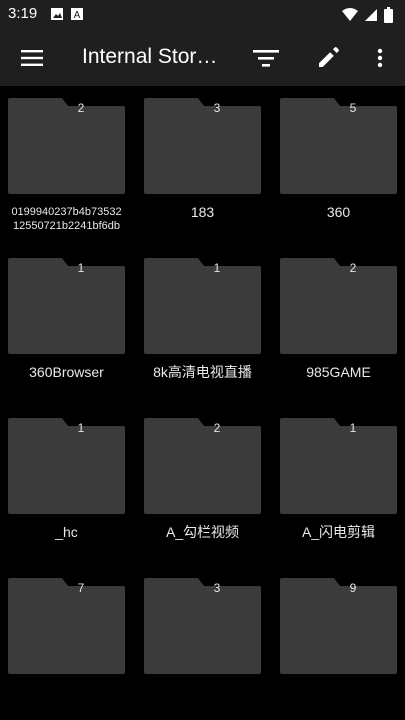 The width and height of the screenshot is (405, 720). What do you see at coordinates (202, 15) in the screenshot?
I see `status-bar: 3:19 A` at bounding box center [202, 15].